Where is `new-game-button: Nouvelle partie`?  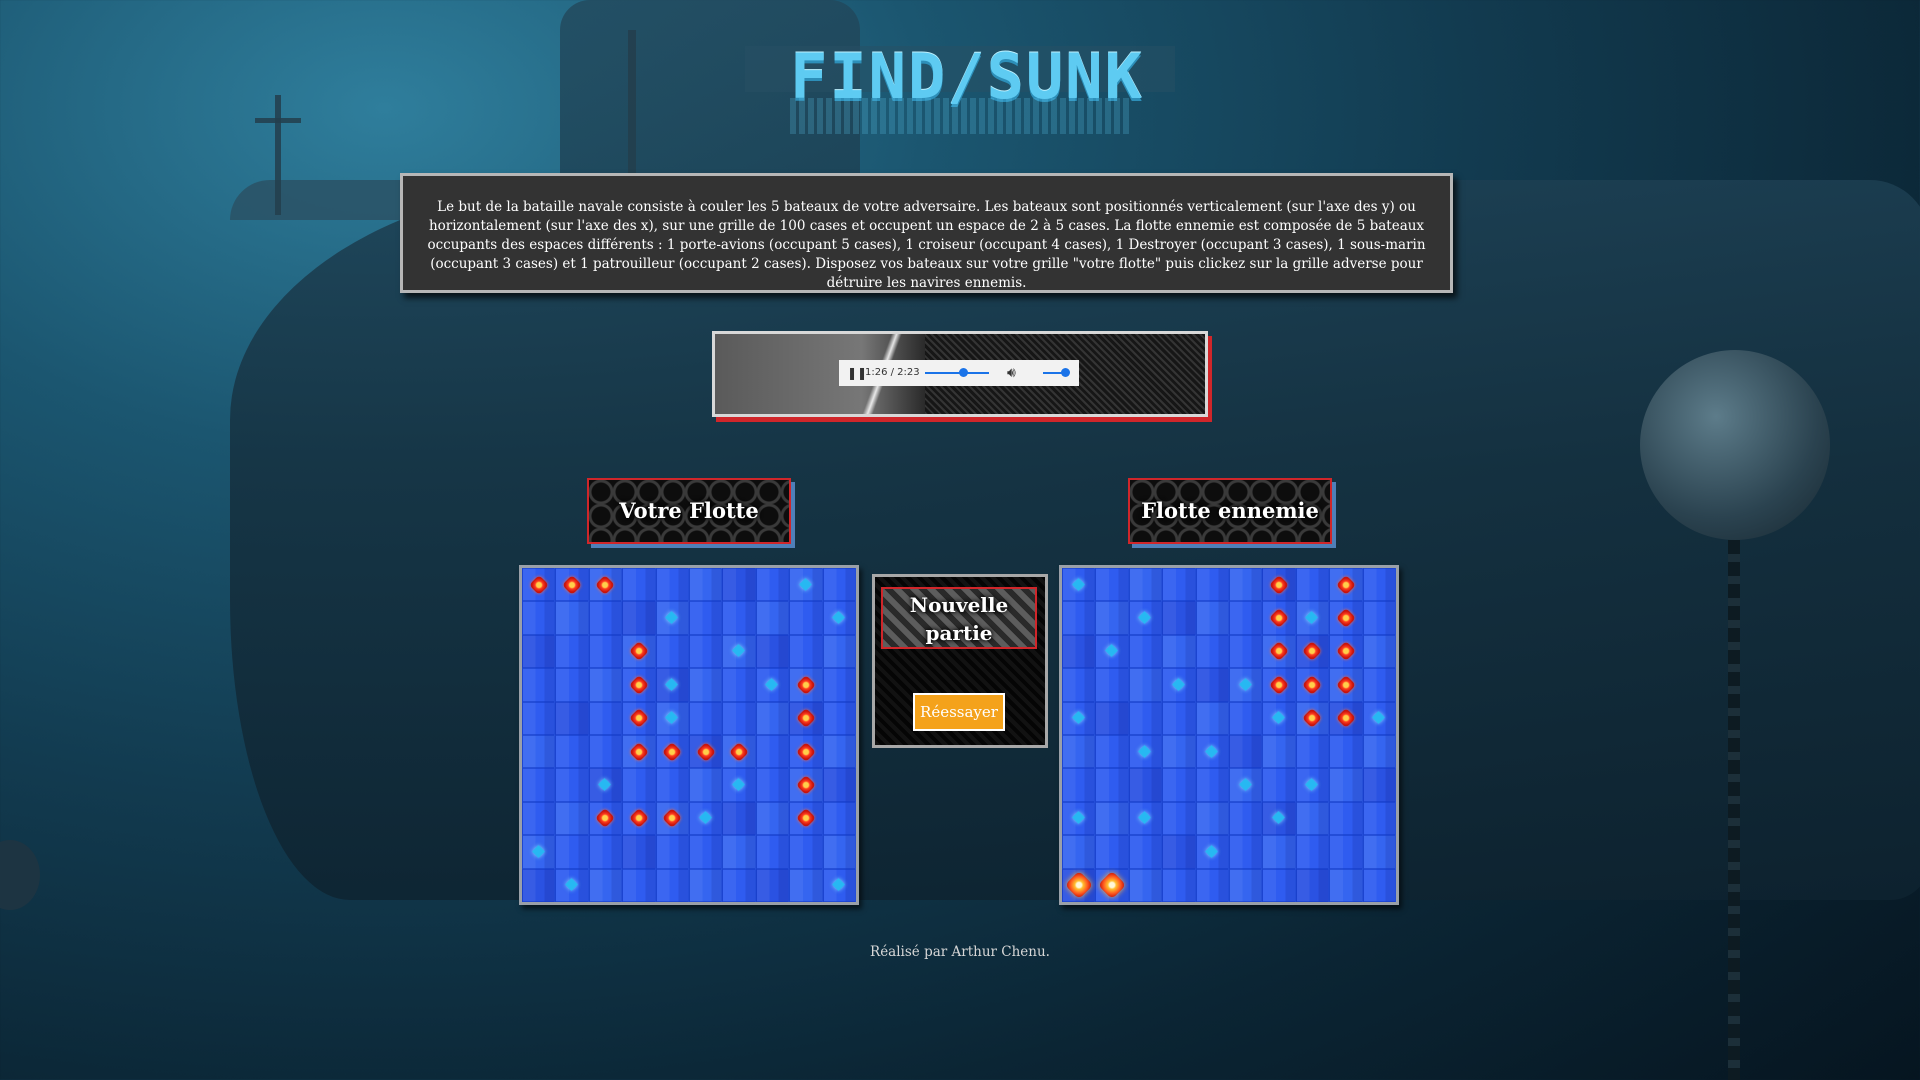 new-game-button: Nouvelle partie is located at coordinates (959, 618).